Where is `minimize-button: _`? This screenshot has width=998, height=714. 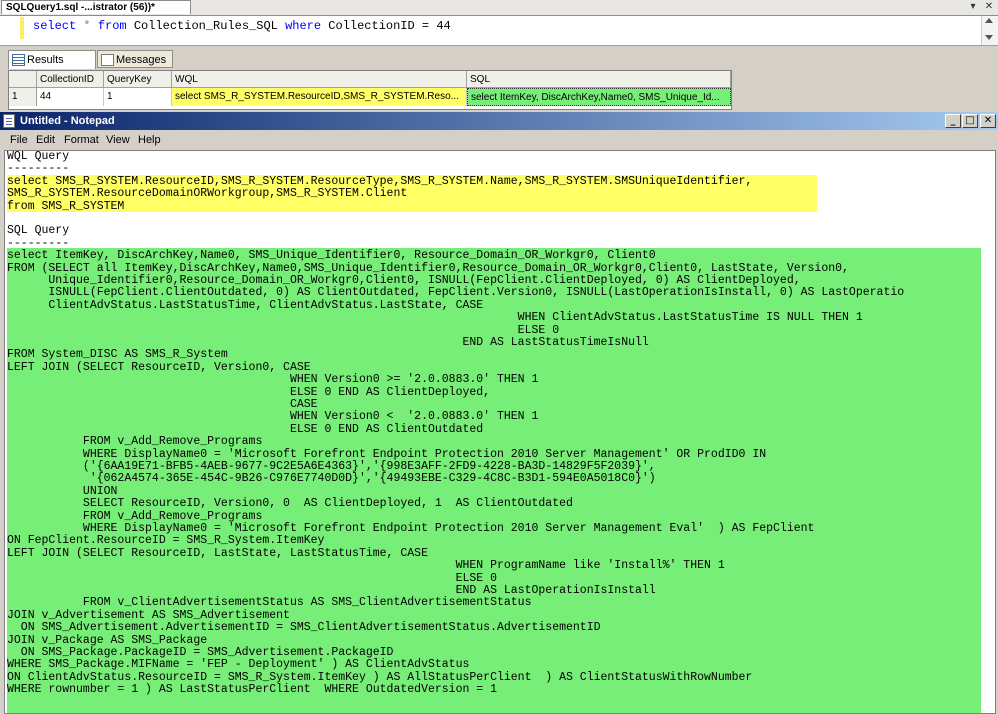
minimize-button: _ is located at coordinates (953, 121).